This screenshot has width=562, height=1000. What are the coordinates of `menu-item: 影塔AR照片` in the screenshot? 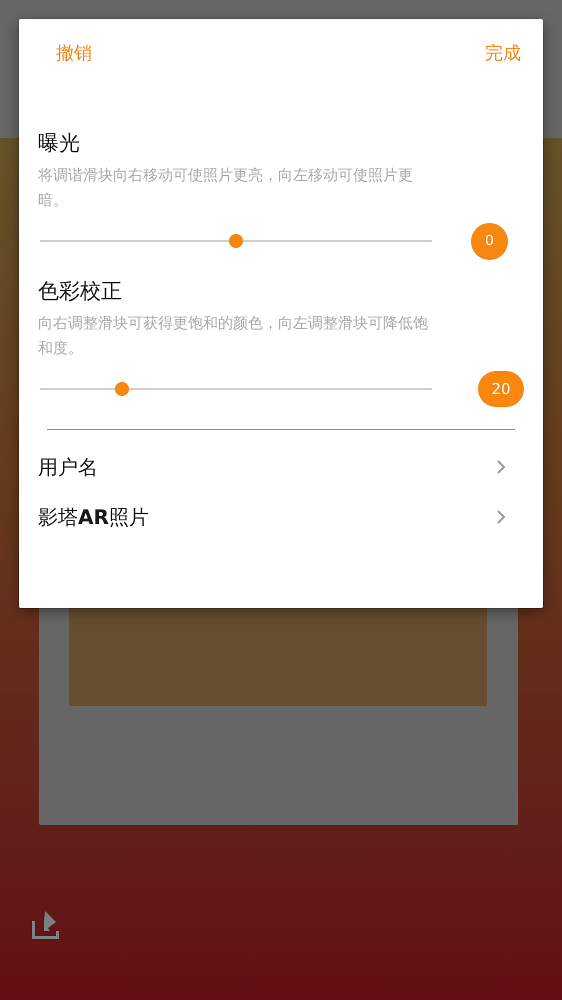 It's located at (272, 517).